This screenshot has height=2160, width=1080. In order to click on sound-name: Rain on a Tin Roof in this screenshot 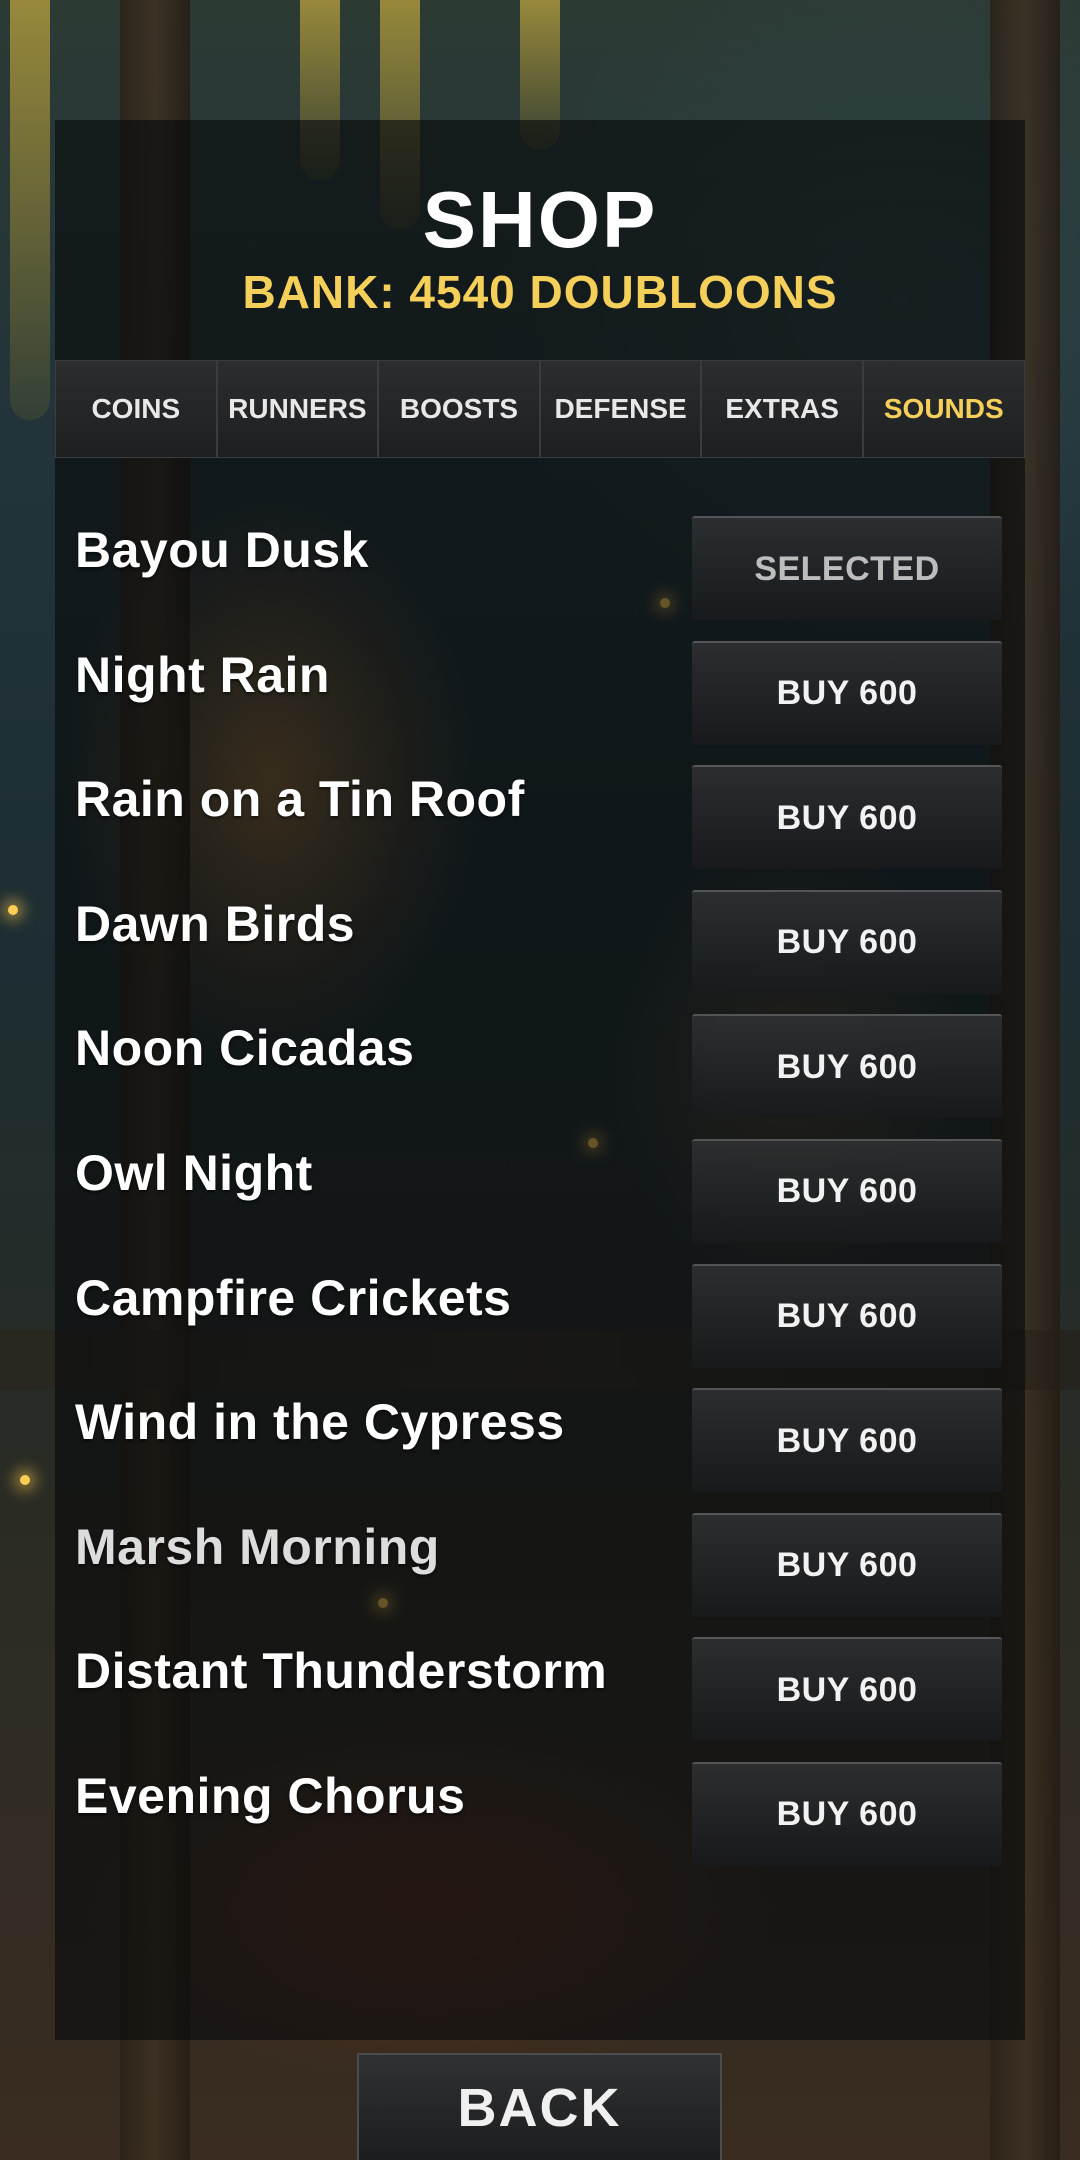, I will do `click(300, 799)`.